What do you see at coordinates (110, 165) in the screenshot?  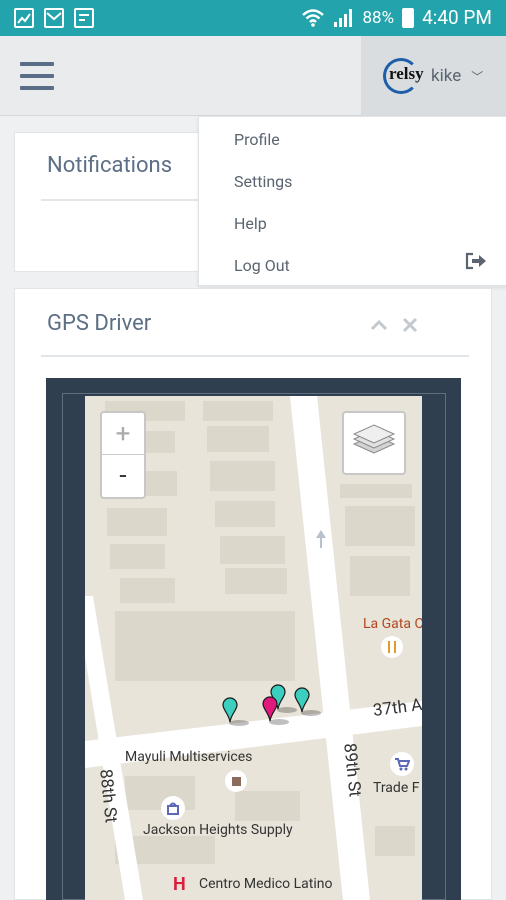 I see `panel-title: Notifications` at bounding box center [110, 165].